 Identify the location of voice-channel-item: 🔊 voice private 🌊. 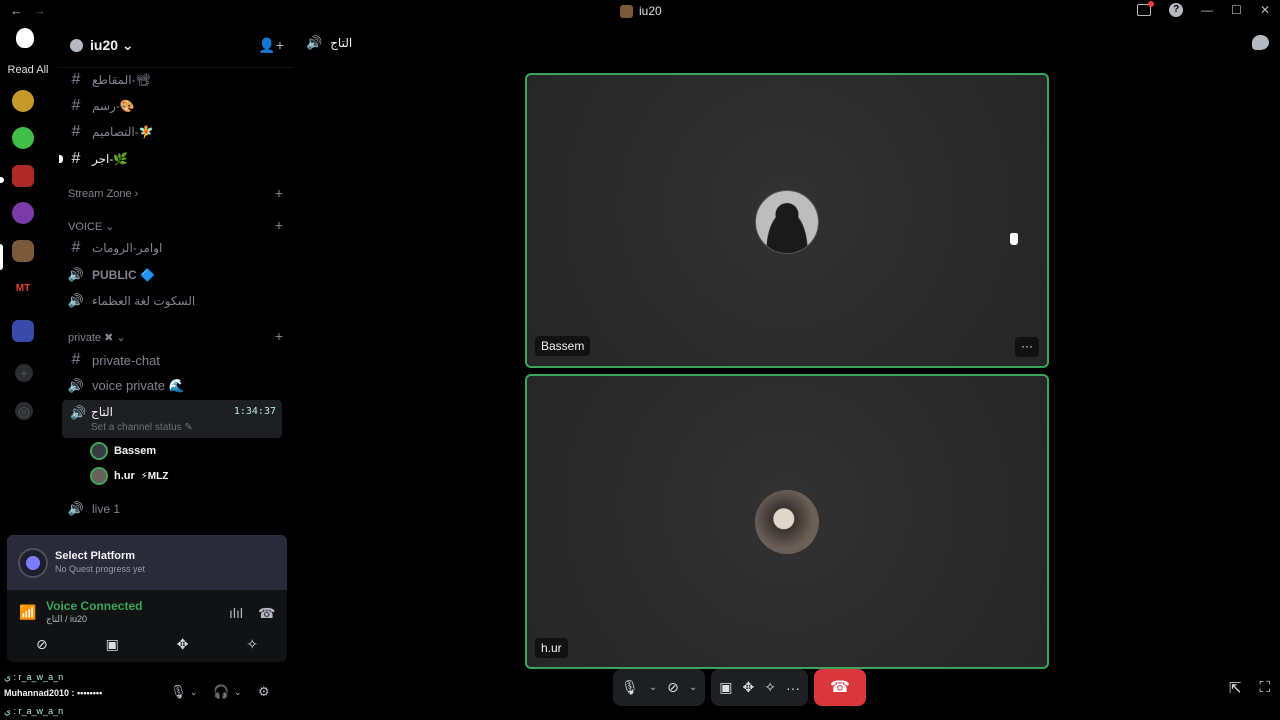
(172, 386).